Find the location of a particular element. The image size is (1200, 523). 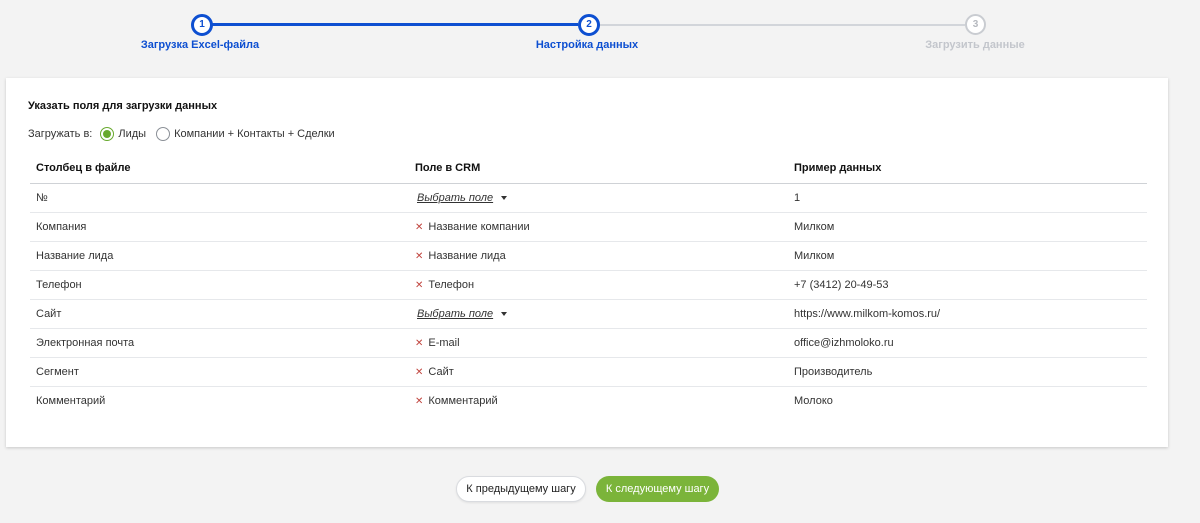

crm-field-cell: ✕ Комментарий is located at coordinates (598, 401).